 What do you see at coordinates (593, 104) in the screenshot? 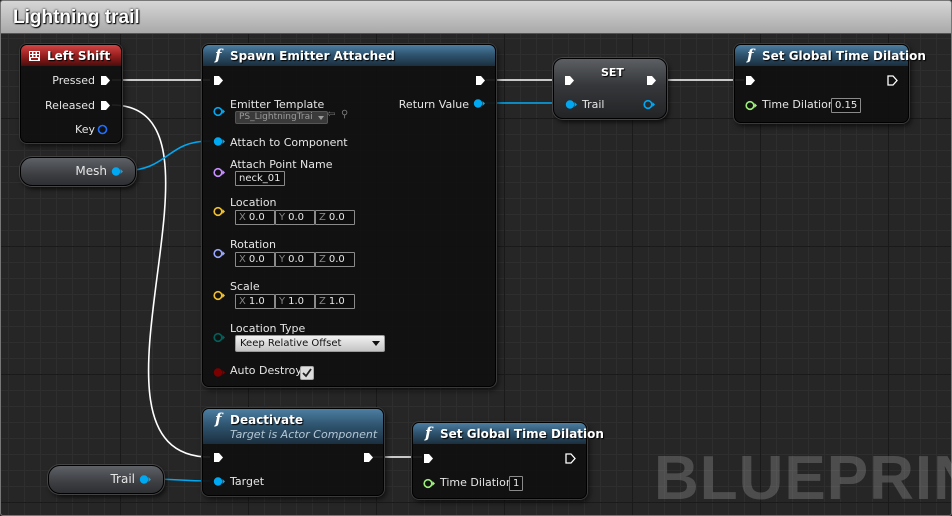
I see `trail-pin-label: Trail` at bounding box center [593, 104].